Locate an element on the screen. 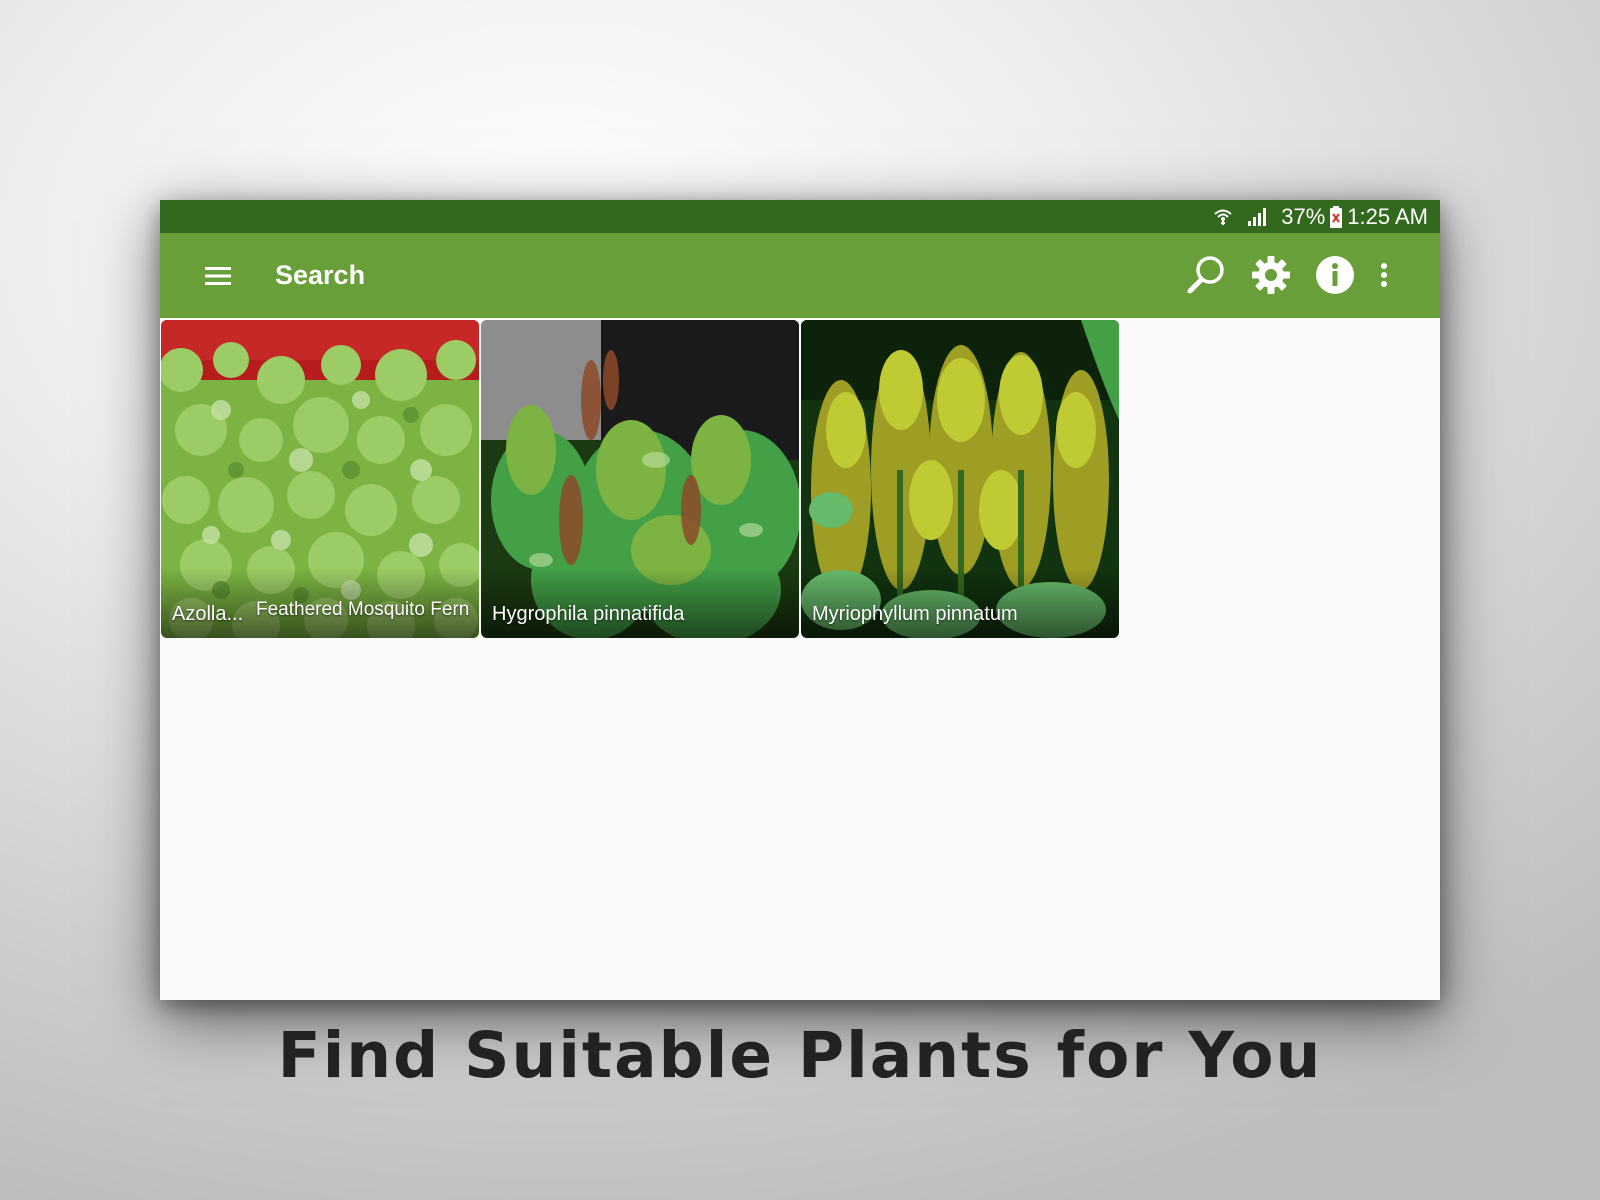 This screenshot has width=1600, height=1200. signal-icon is located at coordinates (1257, 217).